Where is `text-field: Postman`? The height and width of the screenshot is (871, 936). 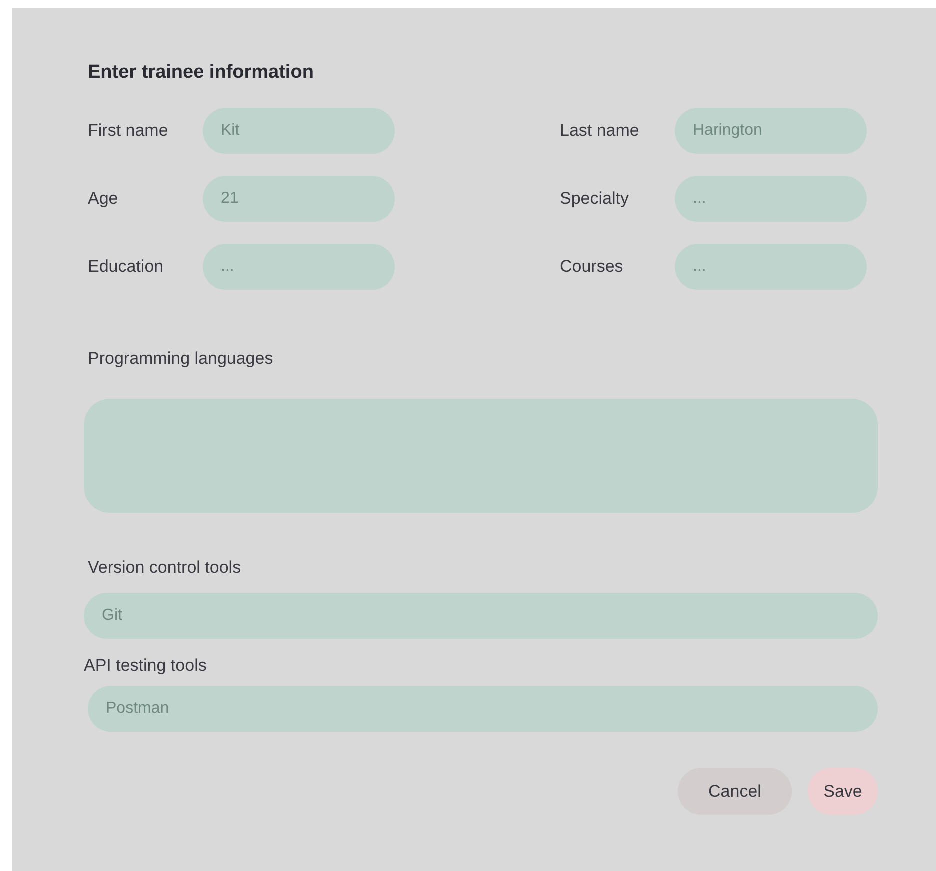 text-field: Postman is located at coordinates (483, 709).